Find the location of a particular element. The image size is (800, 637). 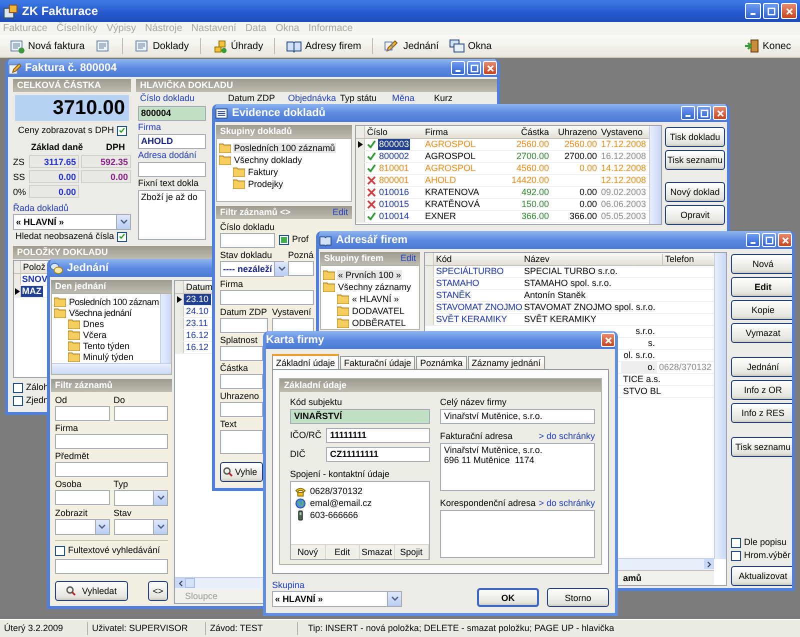

table-cell: STAMAHO is located at coordinates (478, 283).